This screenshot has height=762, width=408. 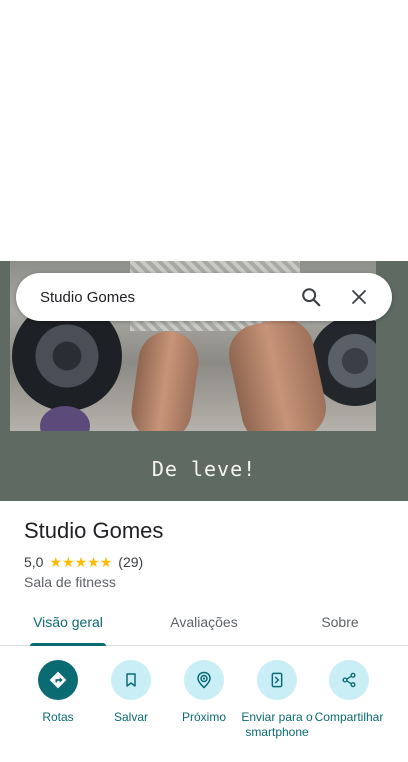 What do you see at coordinates (58, 717) in the screenshot?
I see `action-label: Rotas` at bounding box center [58, 717].